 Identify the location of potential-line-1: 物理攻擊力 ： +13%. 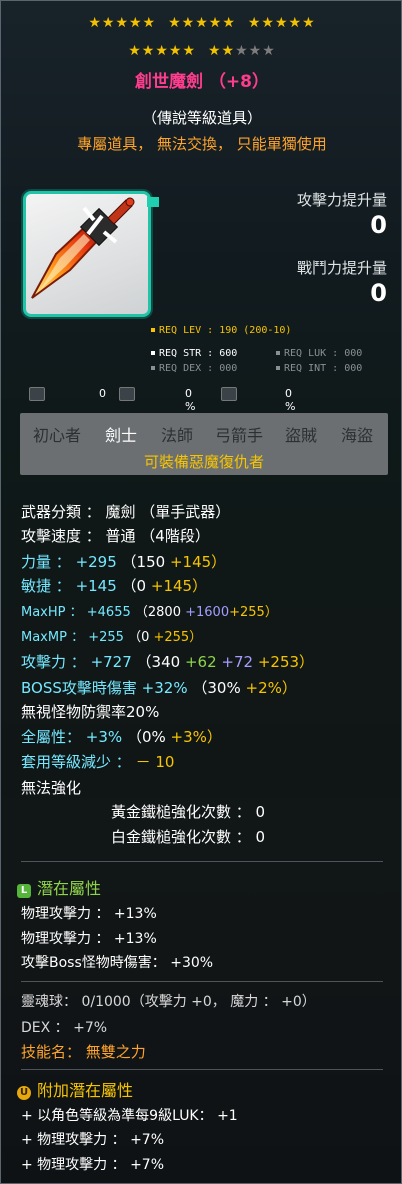
(89, 914).